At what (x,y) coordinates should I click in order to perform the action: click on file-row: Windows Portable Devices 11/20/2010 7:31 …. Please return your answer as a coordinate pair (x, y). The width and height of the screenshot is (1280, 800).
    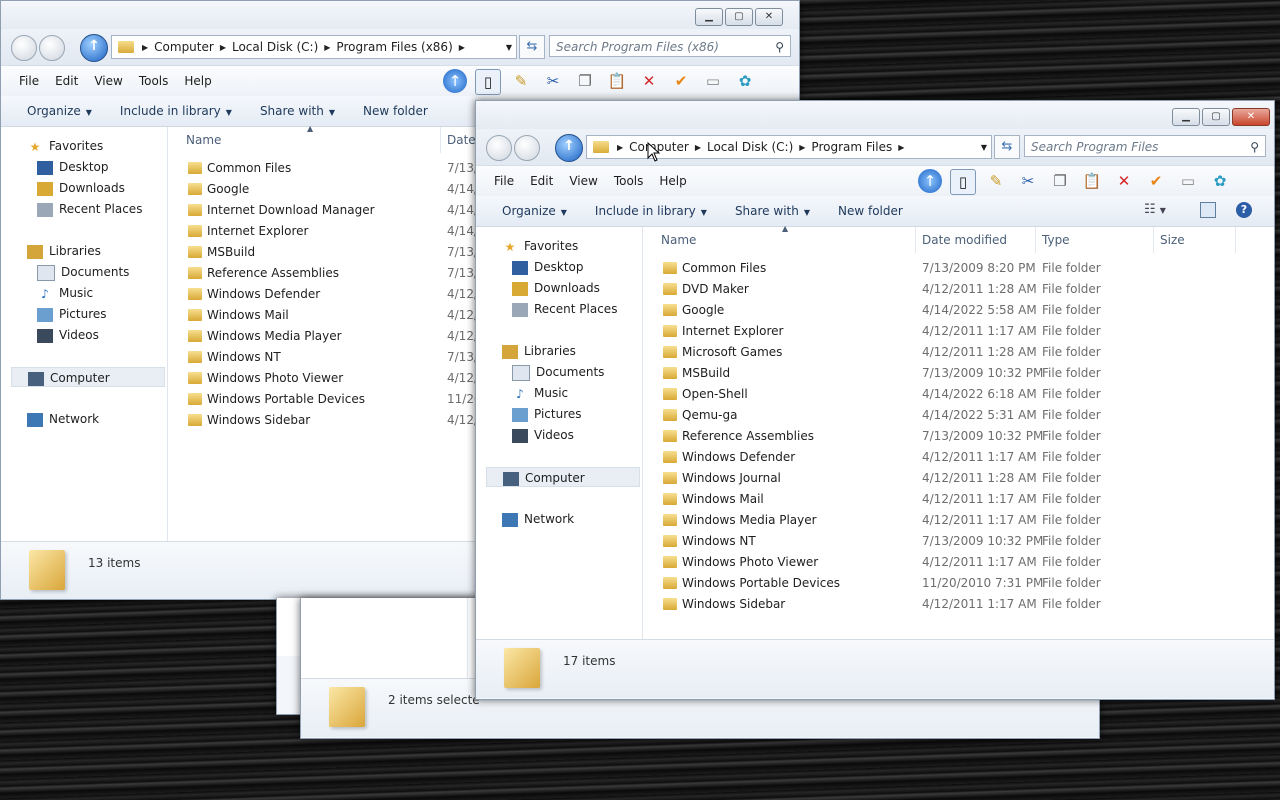
    Looking at the image, I should click on (943, 583).